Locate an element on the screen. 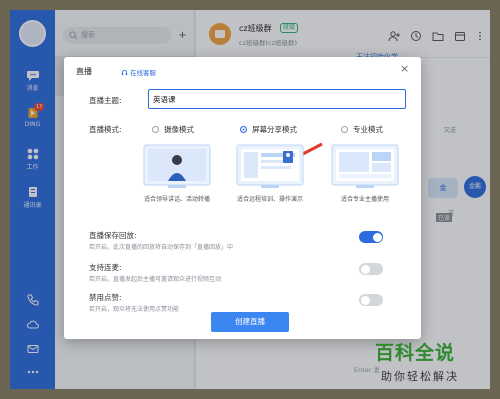  camera-mode-illustration is located at coordinates (177, 167).